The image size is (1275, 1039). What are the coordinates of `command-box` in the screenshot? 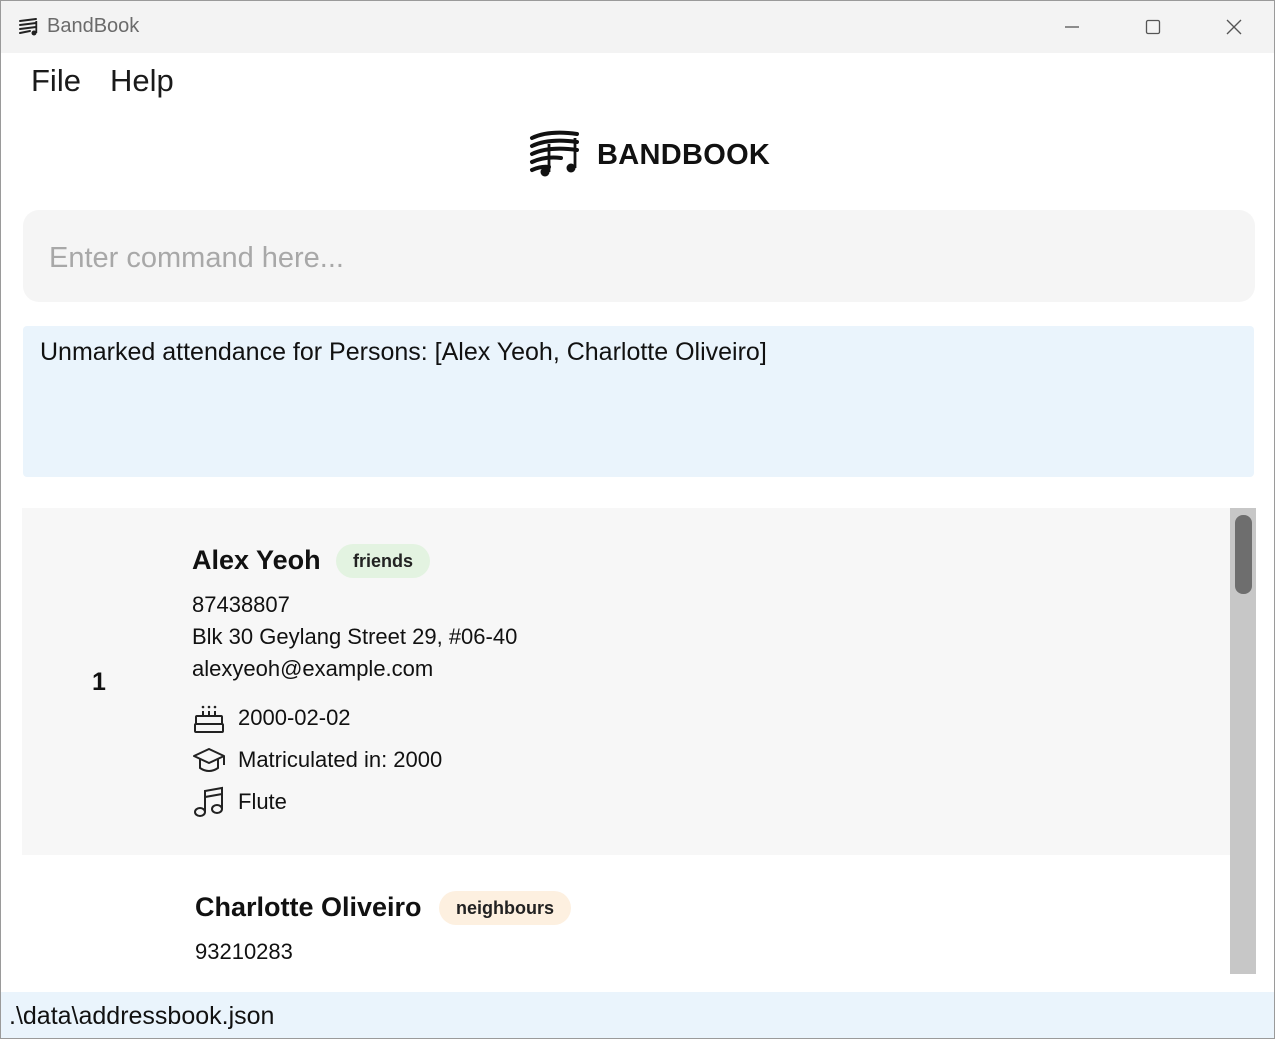 It's located at (639, 256).